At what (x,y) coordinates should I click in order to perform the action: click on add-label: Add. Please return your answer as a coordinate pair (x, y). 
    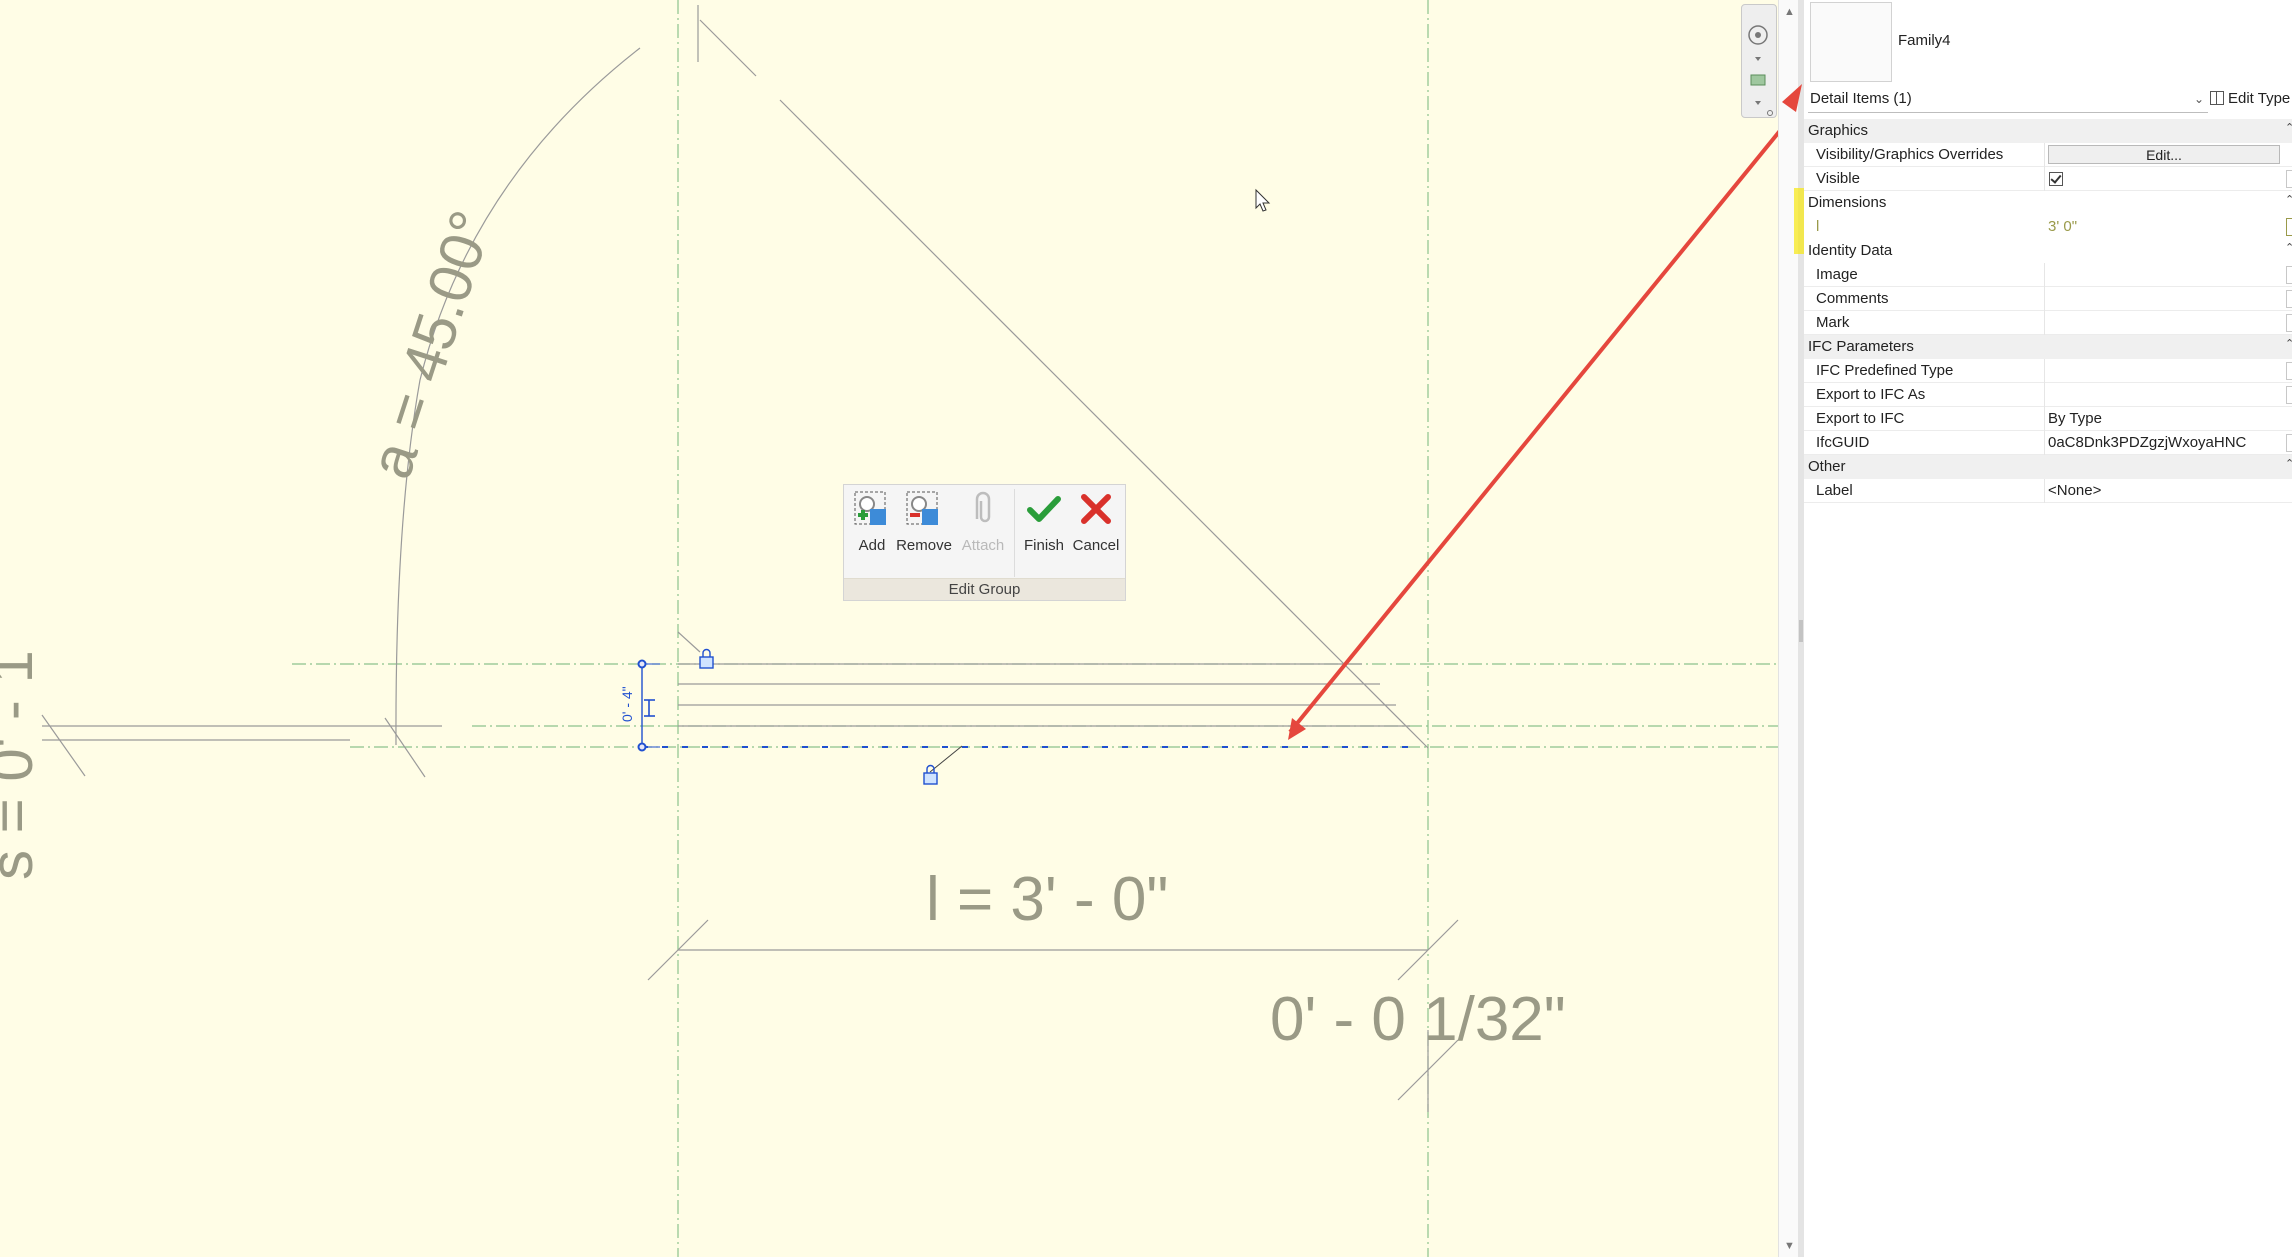
    Looking at the image, I should click on (872, 545).